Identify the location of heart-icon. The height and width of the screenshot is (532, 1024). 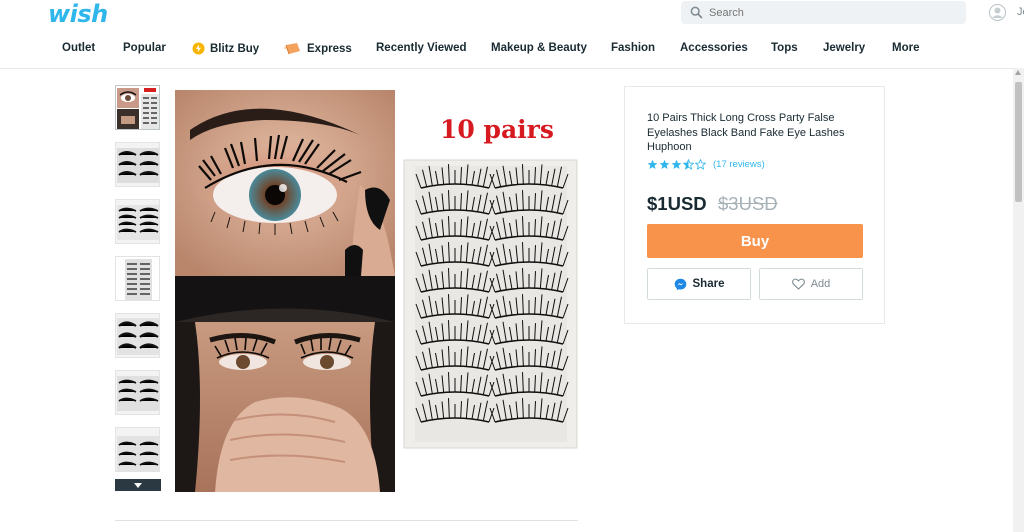
(798, 284).